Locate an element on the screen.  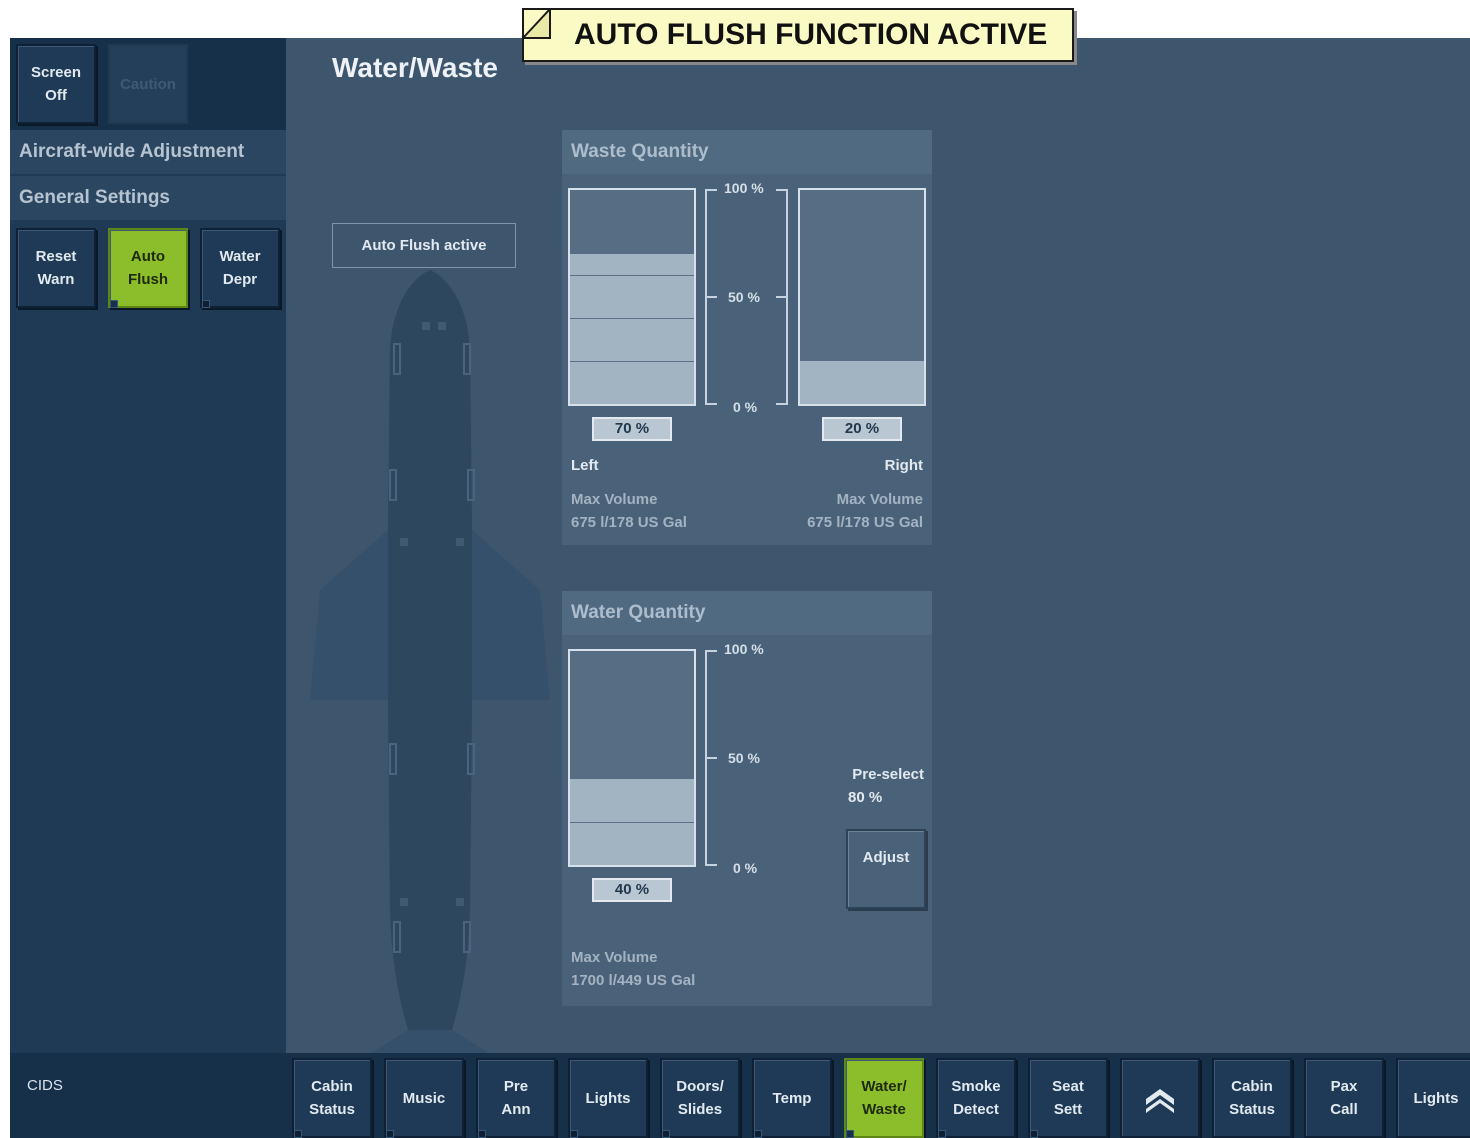
reset-warn-label: Reset Warn is located at coordinates (56, 268).